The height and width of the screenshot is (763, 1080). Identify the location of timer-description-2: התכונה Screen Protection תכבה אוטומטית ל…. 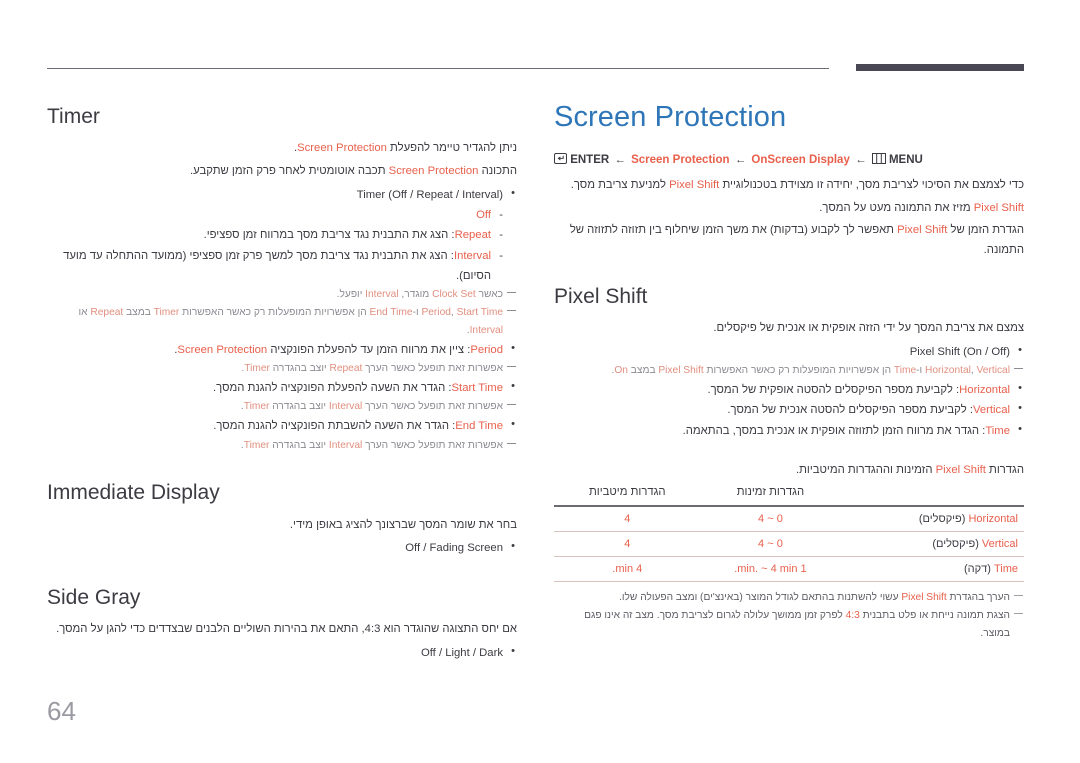
(353, 171).